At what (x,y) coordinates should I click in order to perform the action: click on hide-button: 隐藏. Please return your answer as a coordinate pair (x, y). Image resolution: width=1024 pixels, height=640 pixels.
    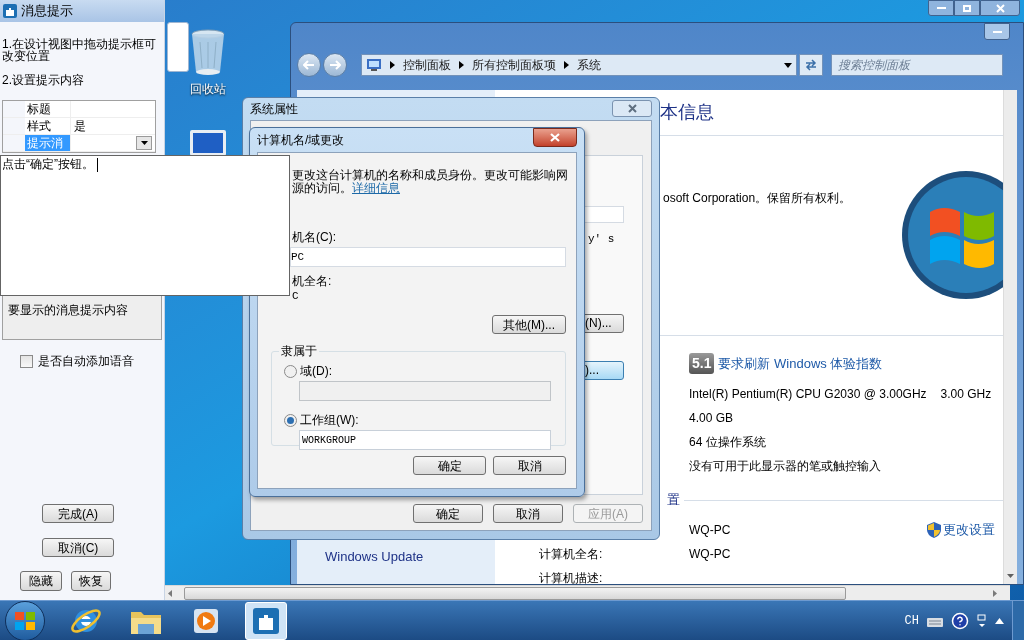
    Looking at the image, I should click on (41, 581).